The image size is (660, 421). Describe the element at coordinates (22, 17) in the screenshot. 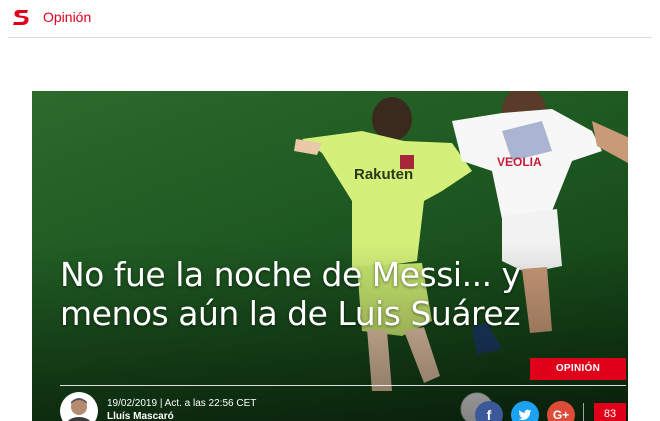

I see `sport-logo-icon` at that location.